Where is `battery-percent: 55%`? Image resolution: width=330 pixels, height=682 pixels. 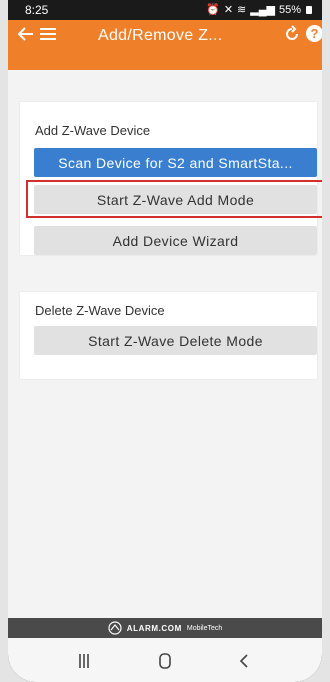 battery-percent: 55% is located at coordinates (289, 9).